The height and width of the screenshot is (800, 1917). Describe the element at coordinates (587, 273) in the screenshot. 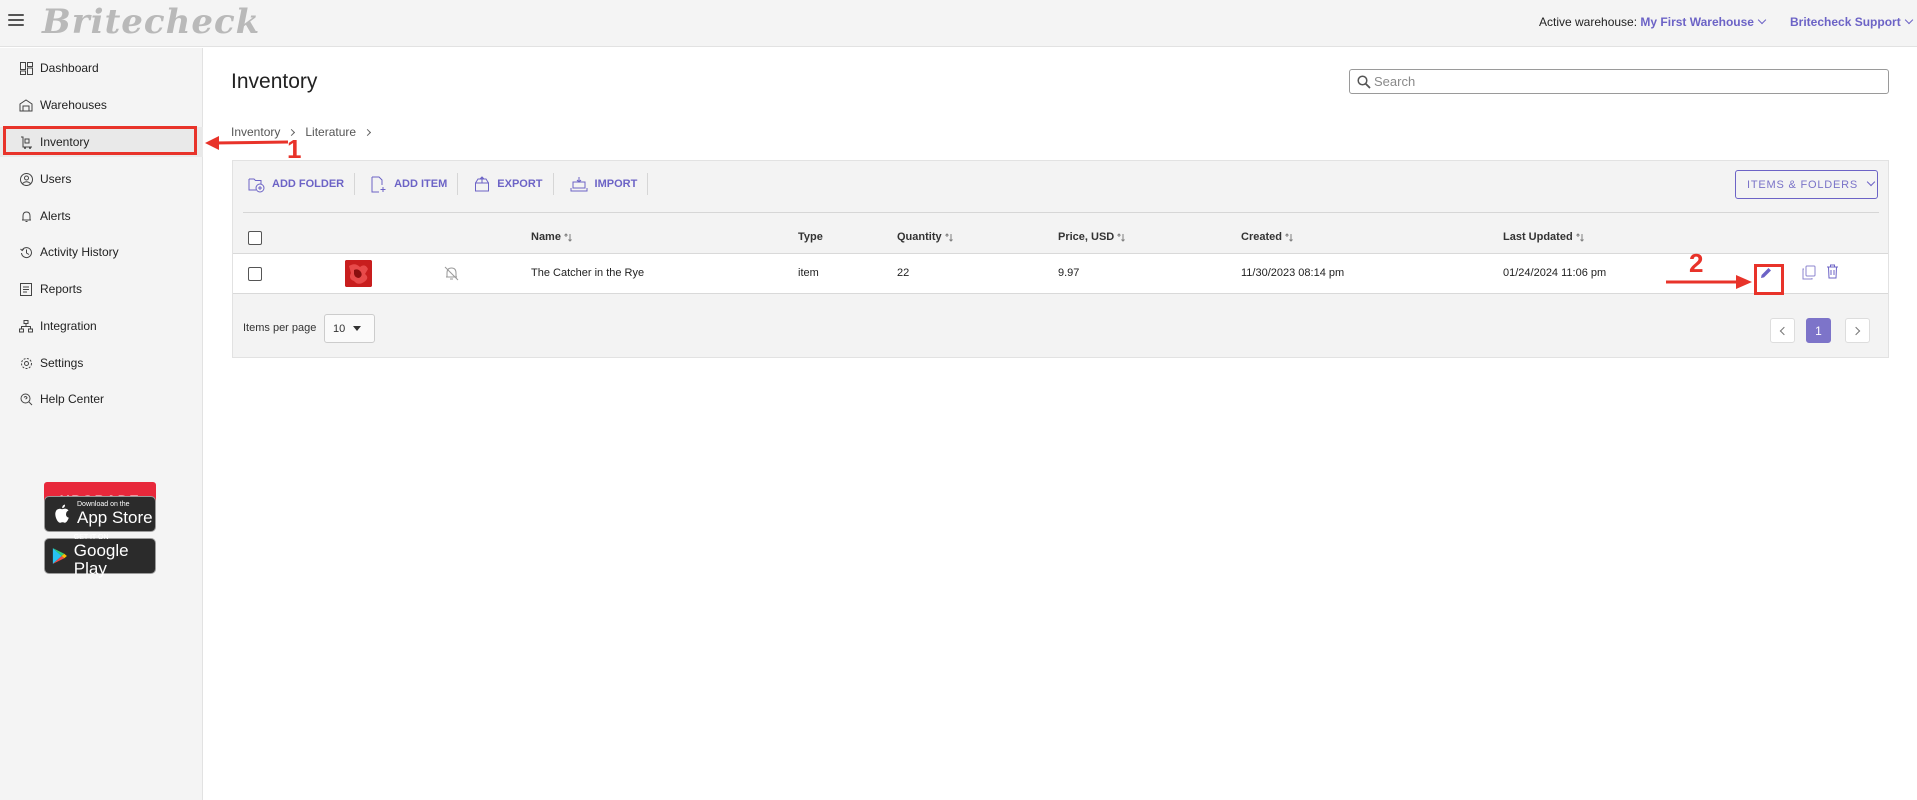

I see `item-name: The Catcher in the Rye` at that location.